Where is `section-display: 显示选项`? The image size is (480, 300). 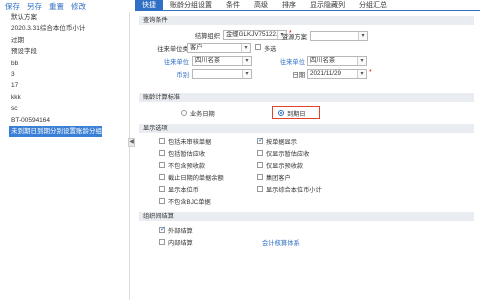 section-display: 显示选项 is located at coordinates (306, 128).